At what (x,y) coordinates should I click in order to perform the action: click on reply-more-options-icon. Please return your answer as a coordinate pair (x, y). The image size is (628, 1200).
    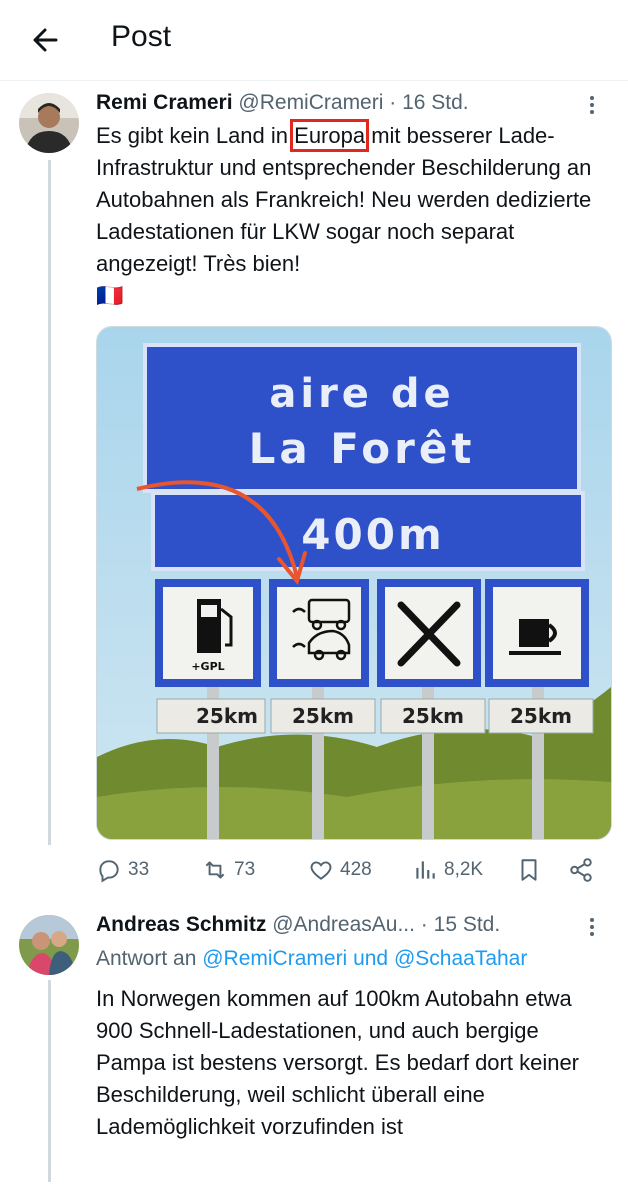
    Looking at the image, I should click on (592, 927).